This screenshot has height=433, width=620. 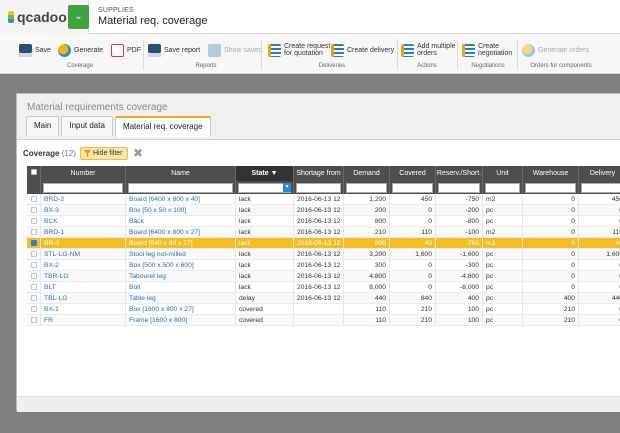 I want to click on row-number-link: TBR-LG, so click(x=83, y=276).